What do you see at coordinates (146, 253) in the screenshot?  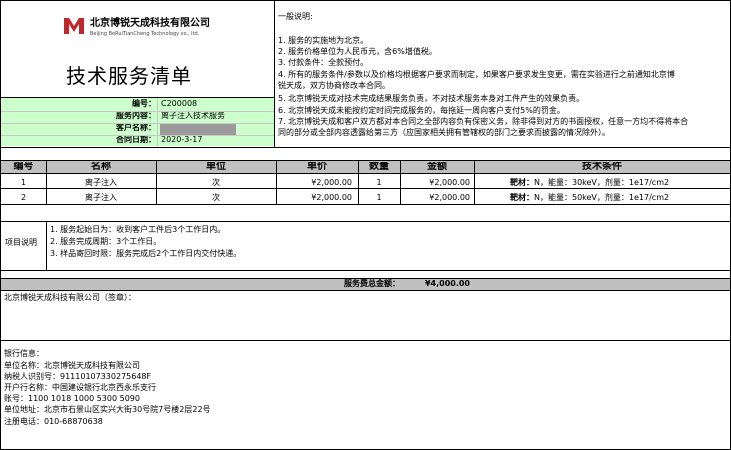 I see `project-line: 3. 样品寄回时限：服务完成后2个工作日内交付快递。` at bounding box center [146, 253].